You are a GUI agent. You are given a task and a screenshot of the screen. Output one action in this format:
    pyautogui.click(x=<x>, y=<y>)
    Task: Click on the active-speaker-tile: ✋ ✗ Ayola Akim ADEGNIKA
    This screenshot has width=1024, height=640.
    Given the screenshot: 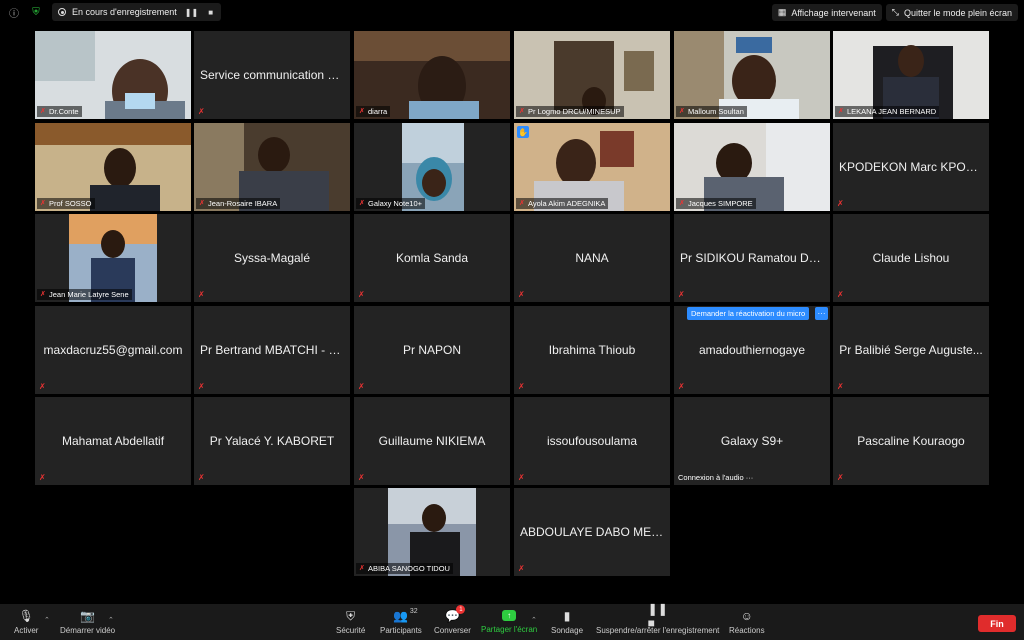 What is the action you would take?
    pyautogui.click(x=592, y=167)
    